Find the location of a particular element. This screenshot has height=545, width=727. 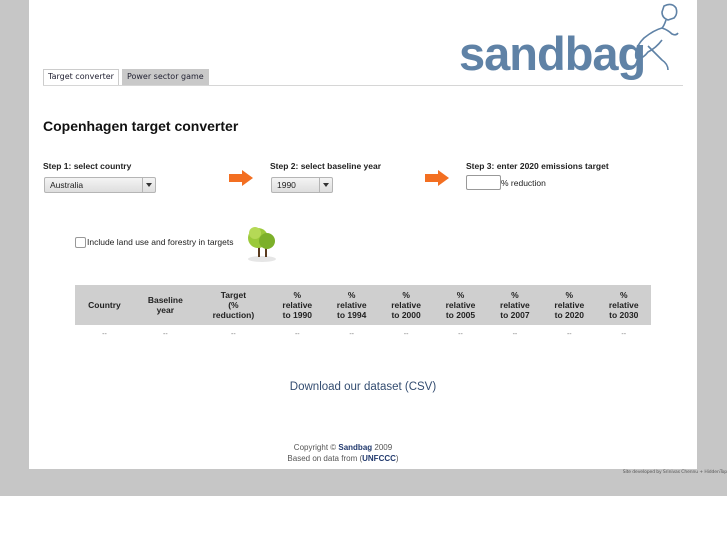

source-suffix: ) is located at coordinates (397, 458).